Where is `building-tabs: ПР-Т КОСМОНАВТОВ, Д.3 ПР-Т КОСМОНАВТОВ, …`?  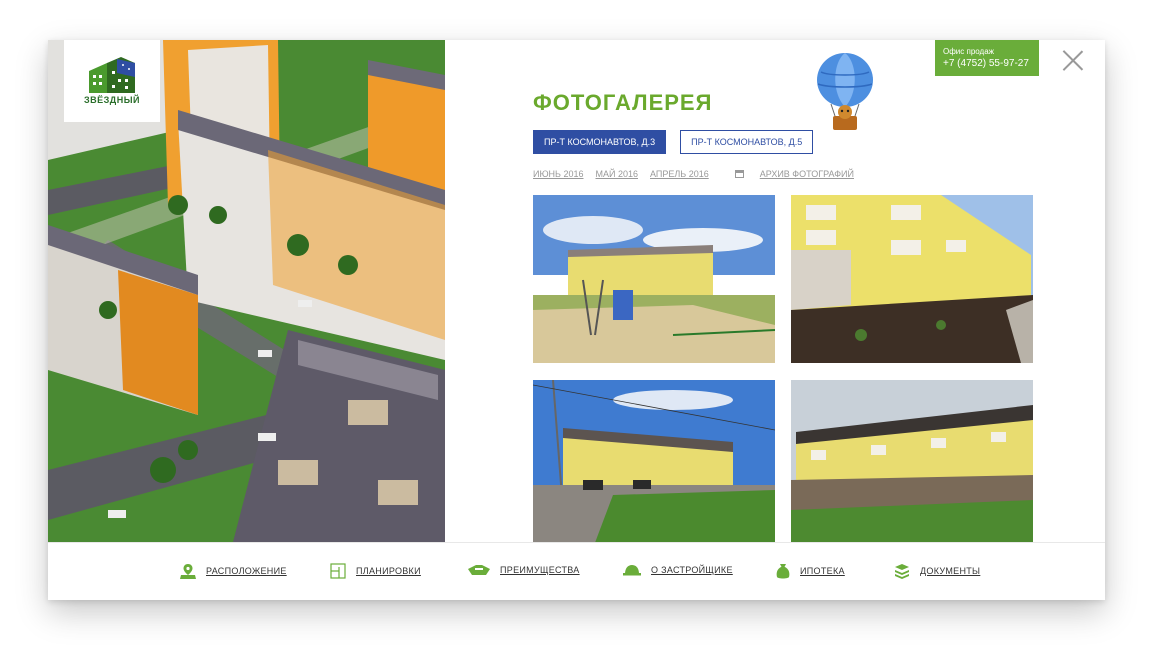 building-tabs: ПР-Т КОСМОНАВТОВ, Д.3 ПР-Т КОСМОНАВТОВ, … is located at coordinates (673, 142).